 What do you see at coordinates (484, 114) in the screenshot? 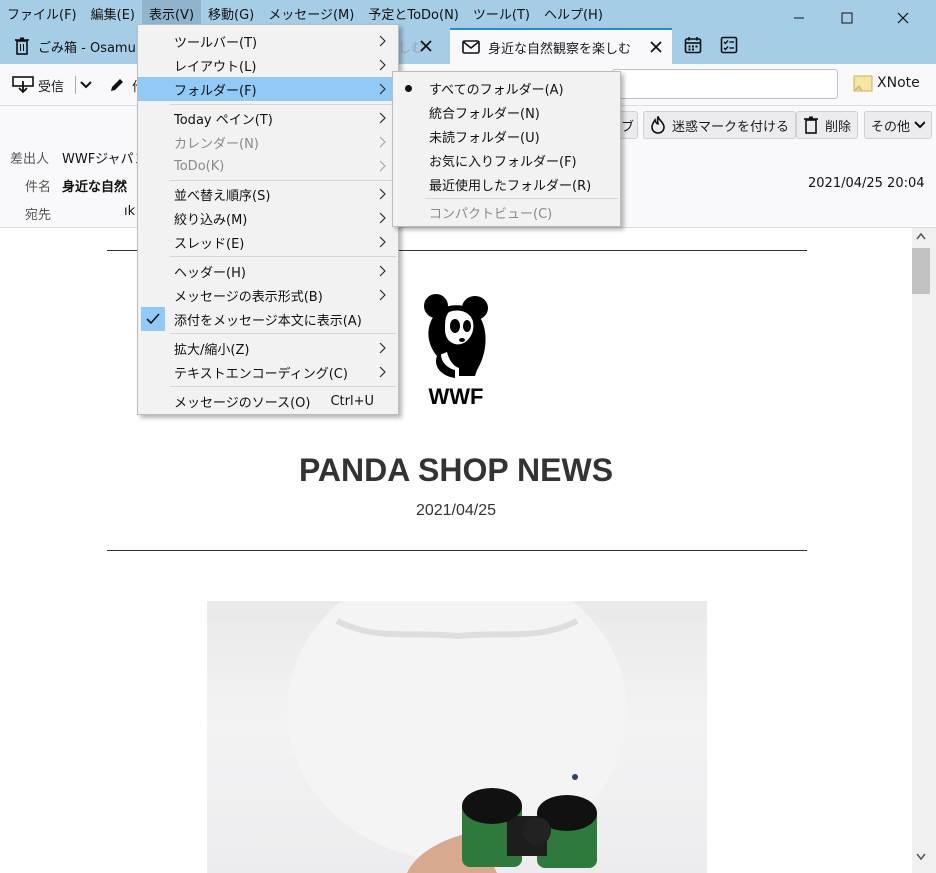
I see `menu-item-label: 統合フォルダー(N)` at bounding box center [484, 114].